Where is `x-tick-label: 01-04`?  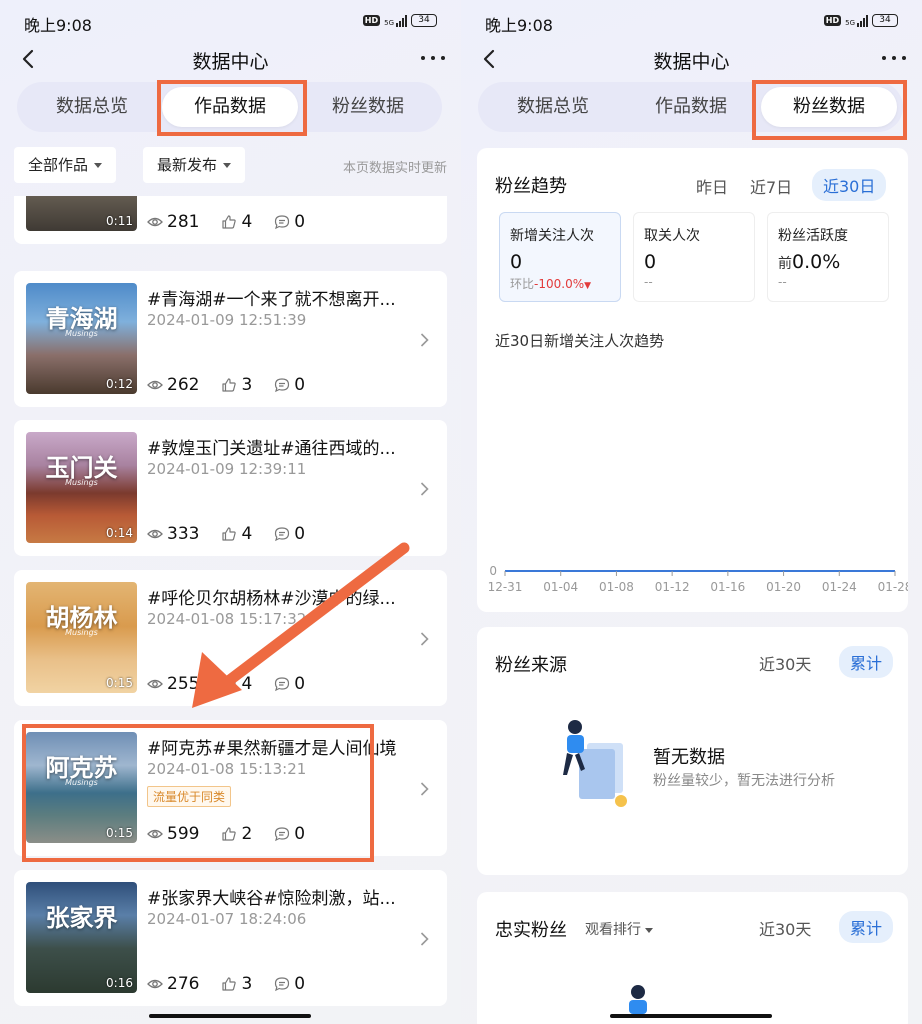
x-tick-label: 01-04 is located at coordinates (560, 587).